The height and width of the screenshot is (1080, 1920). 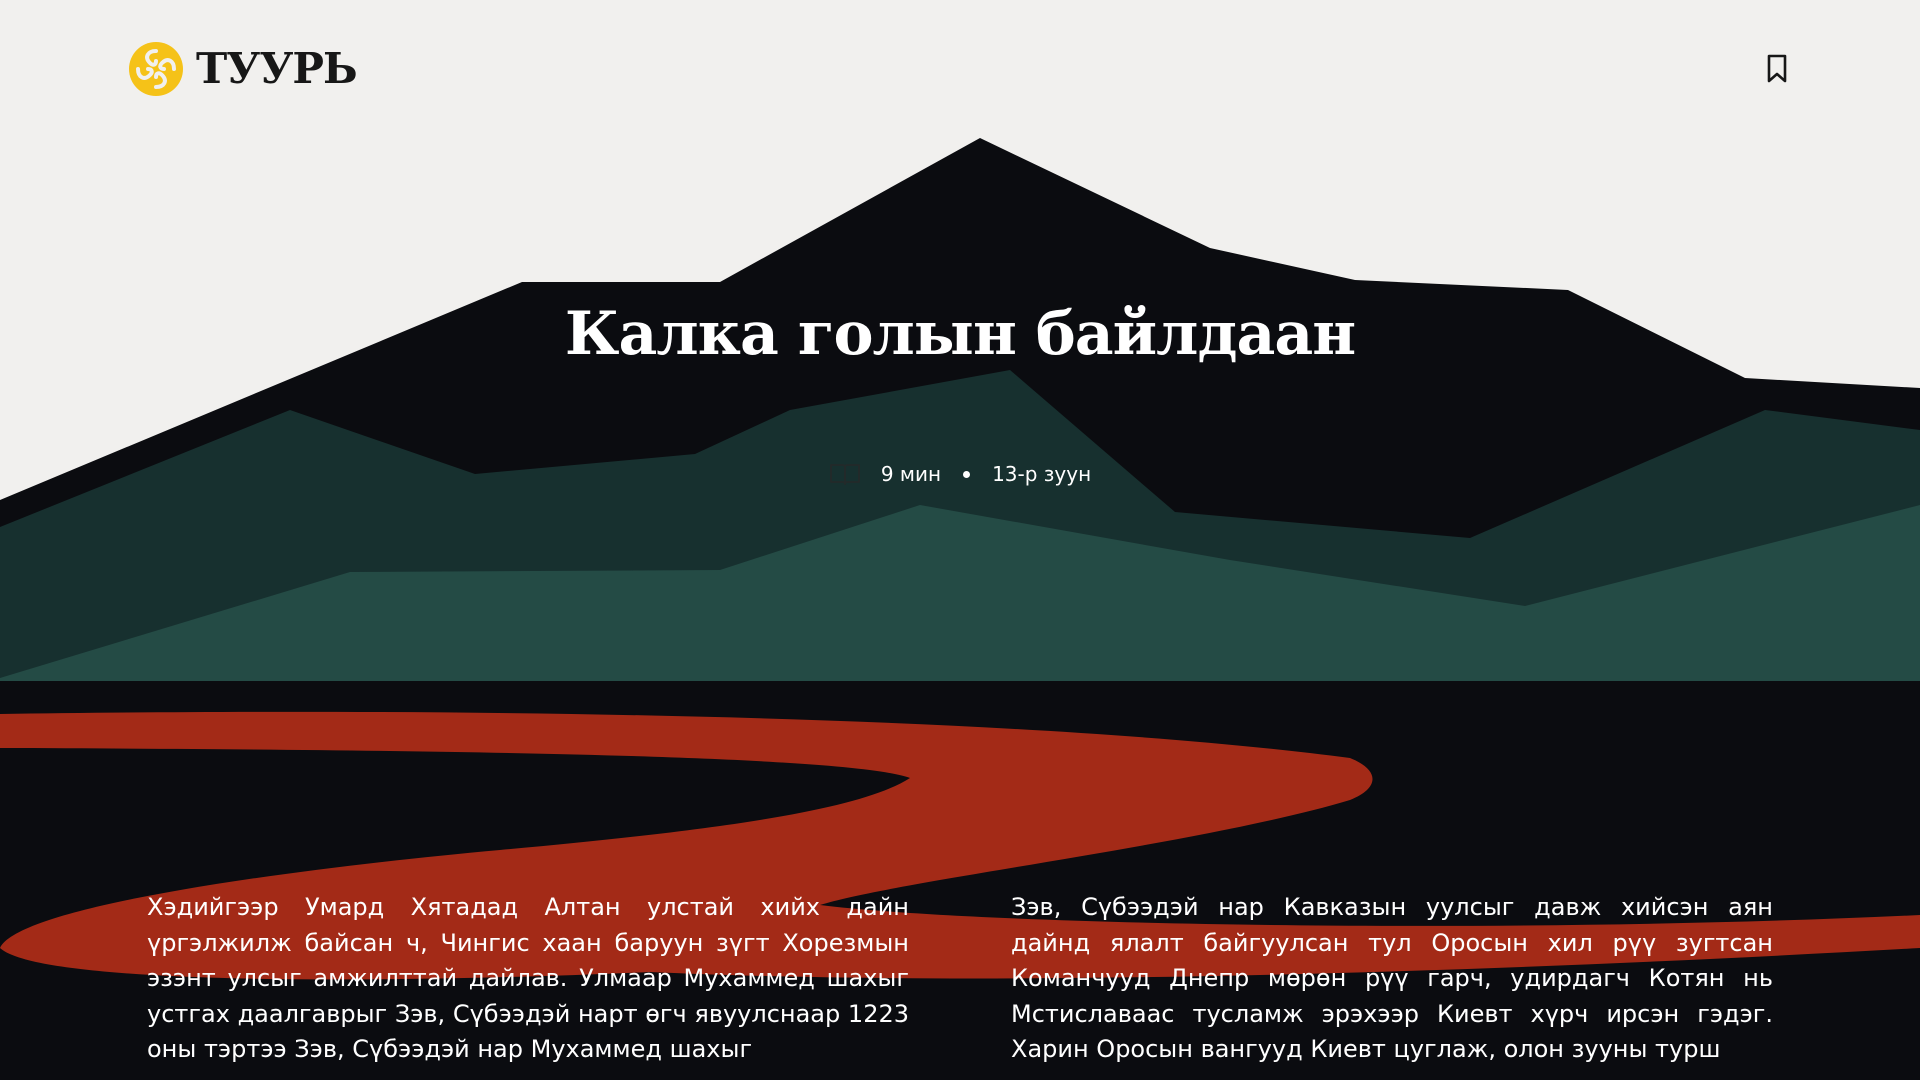 What do you see at coordinates (156, 69) in the screenshot?
I see `sun-swirl-logo-icon` at bounding box center [156, 69].